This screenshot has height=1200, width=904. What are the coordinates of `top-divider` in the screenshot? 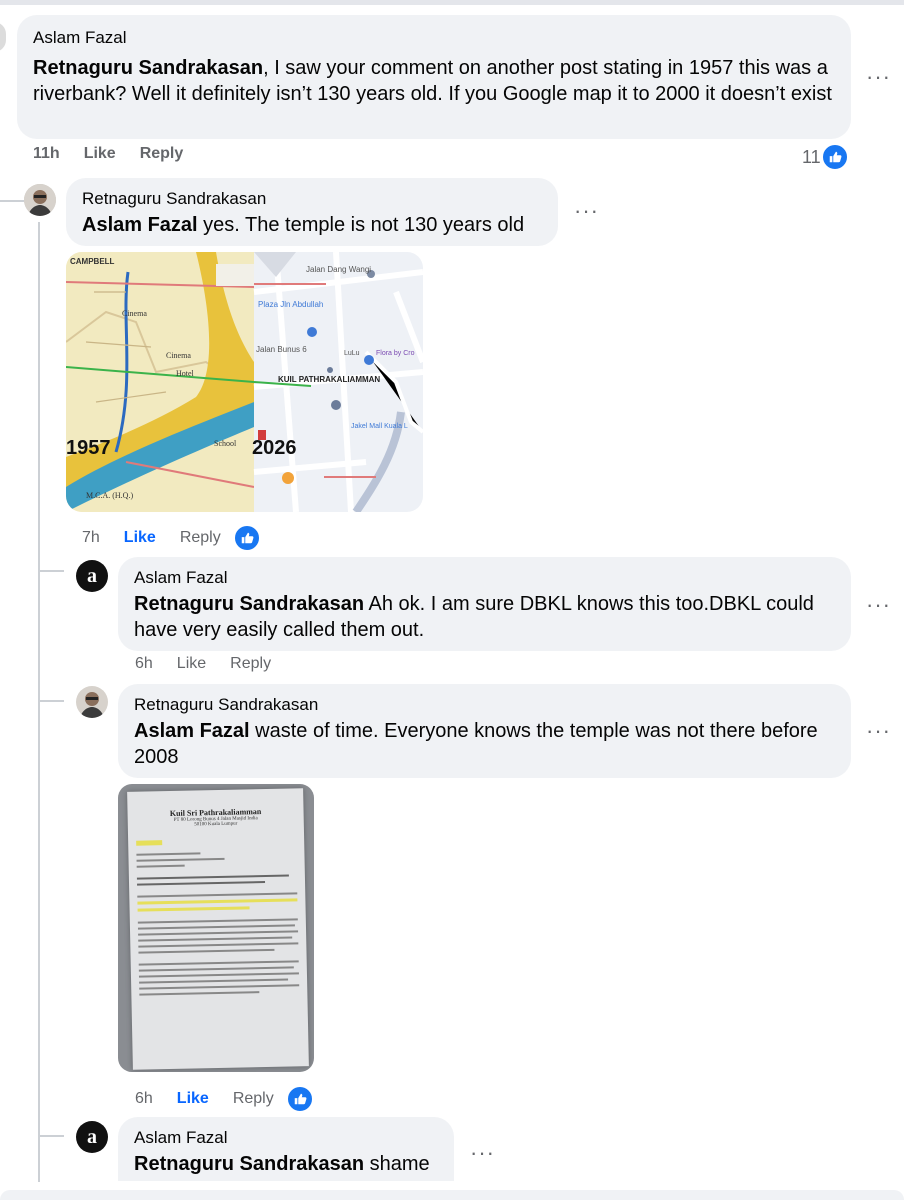 It's located at (452, 2).